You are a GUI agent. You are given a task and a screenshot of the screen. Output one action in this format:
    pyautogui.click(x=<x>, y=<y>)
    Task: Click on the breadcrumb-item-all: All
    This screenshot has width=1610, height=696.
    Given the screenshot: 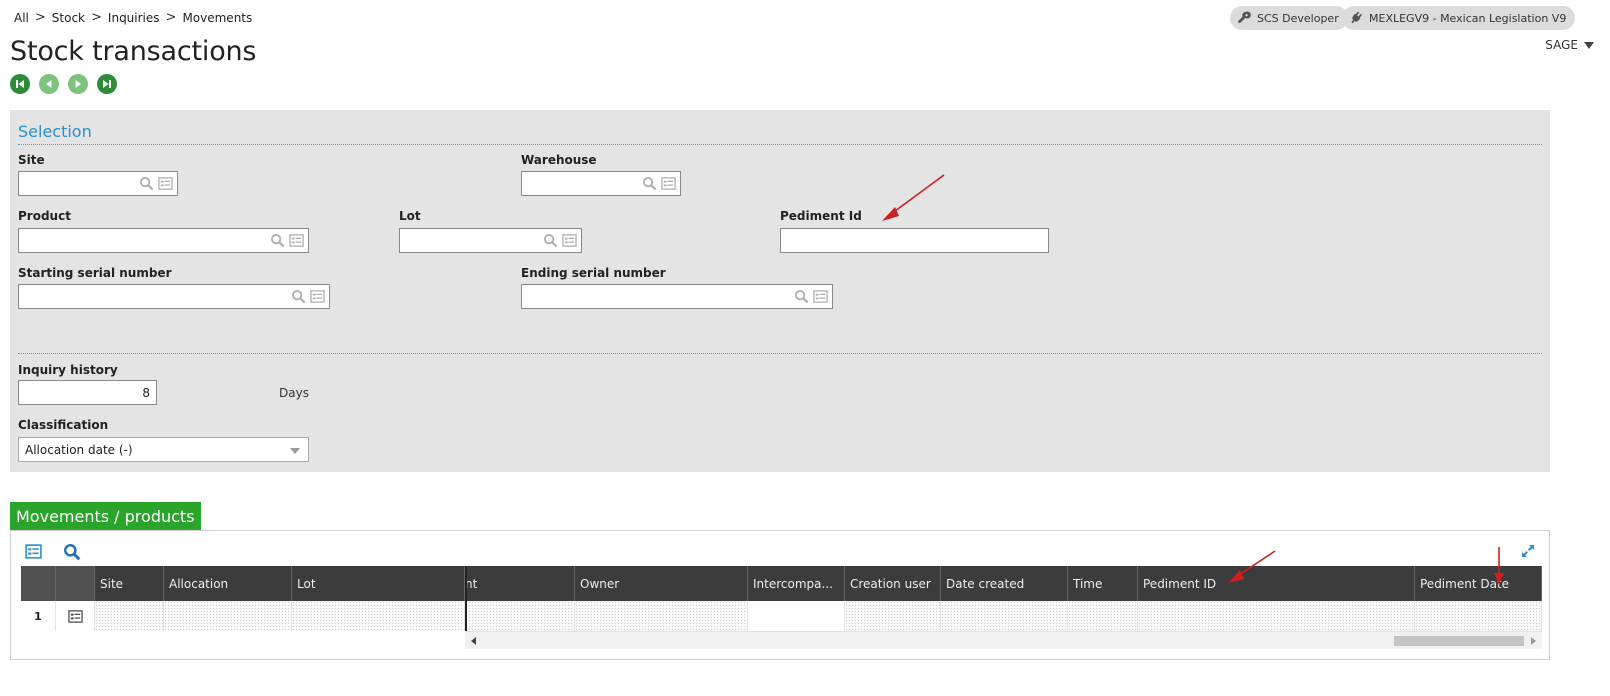 What is the action you would take?
    pyautogui.click(x=21, y=18)
    